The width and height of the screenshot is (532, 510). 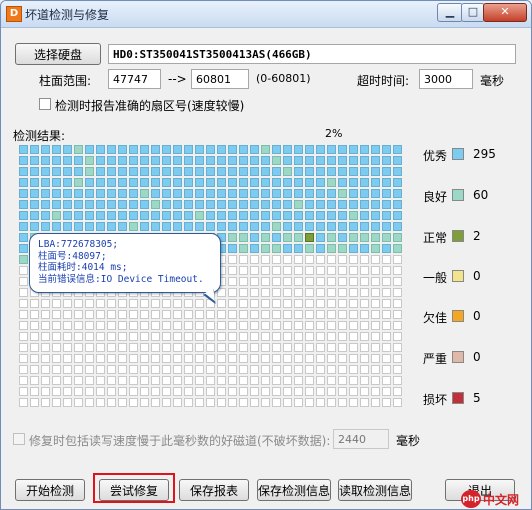 I want to click on repair-slow-input: 2440, so click(x=361, y=439).